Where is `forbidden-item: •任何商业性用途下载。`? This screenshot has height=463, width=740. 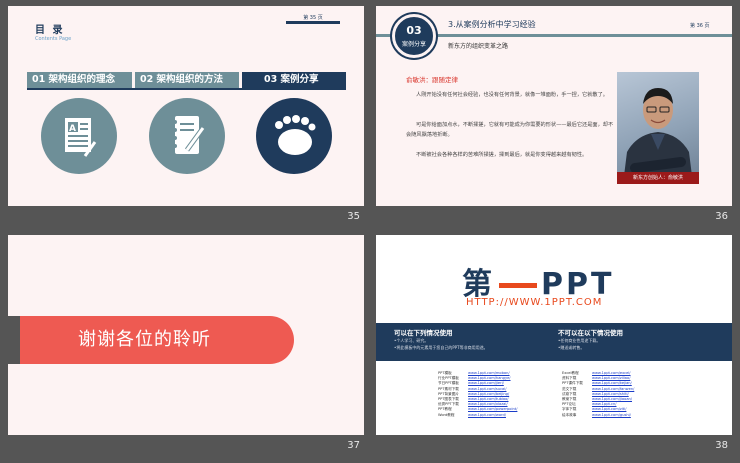 forbidden-item: •任何商业性用途下载。 is located at coordinates (579, 340).